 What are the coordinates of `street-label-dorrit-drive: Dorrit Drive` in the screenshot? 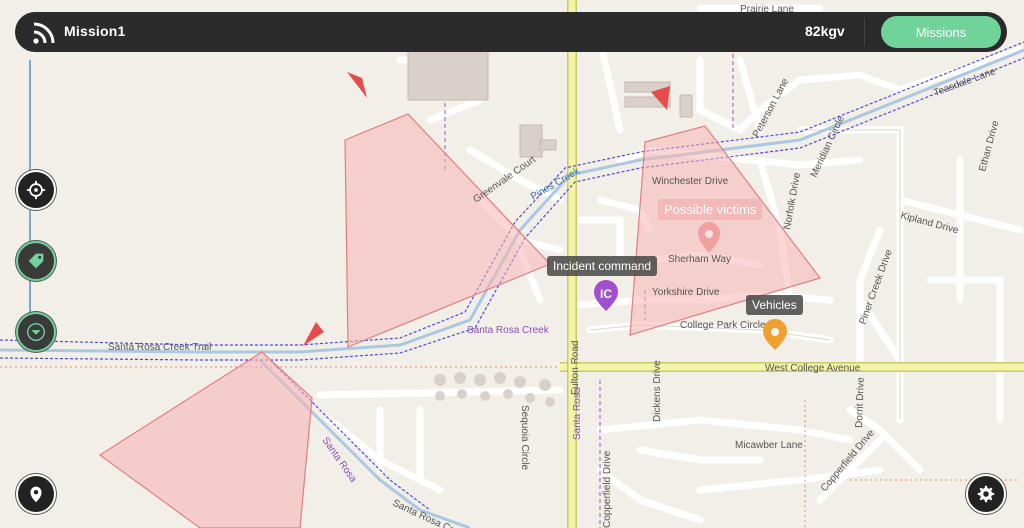 It's located at (860, 402).